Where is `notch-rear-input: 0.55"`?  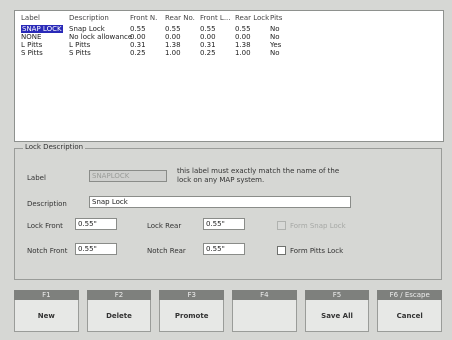
notch-rear-input: 0.55" is located at coordinates (224, 249).